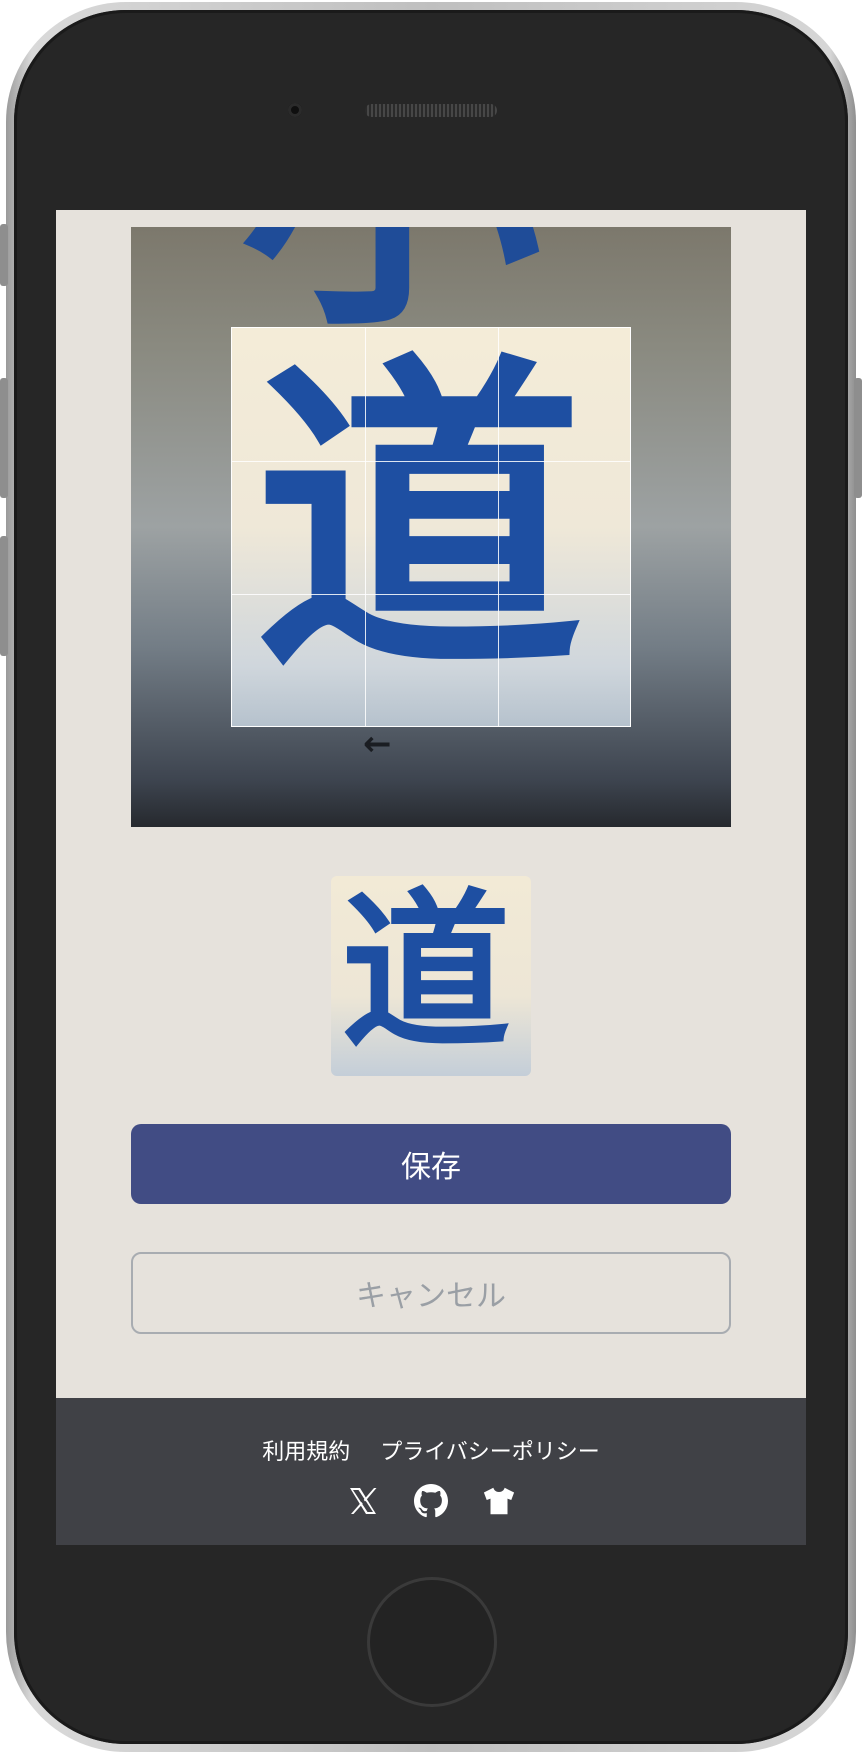  I want to click on volume-up-button, so click(4, 438).